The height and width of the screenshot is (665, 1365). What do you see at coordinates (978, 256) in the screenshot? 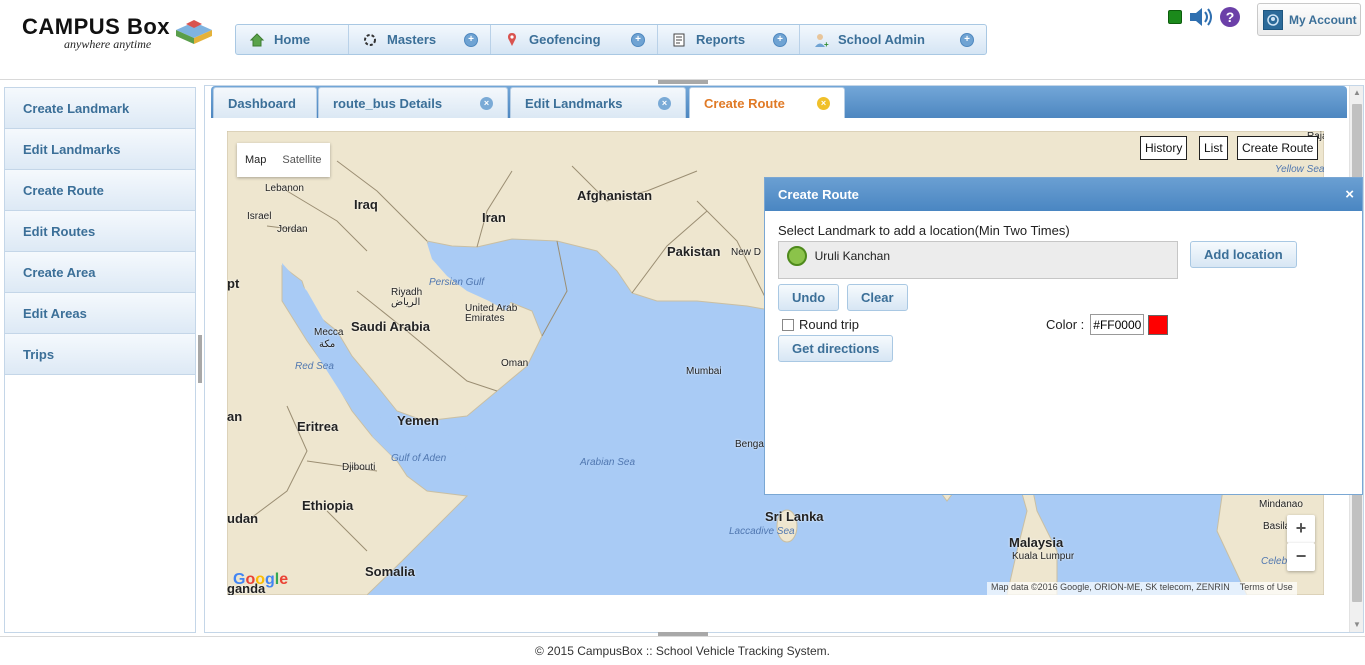
I see `landmark-item: Uruli Kanchan` at bounding box center [978, 256].